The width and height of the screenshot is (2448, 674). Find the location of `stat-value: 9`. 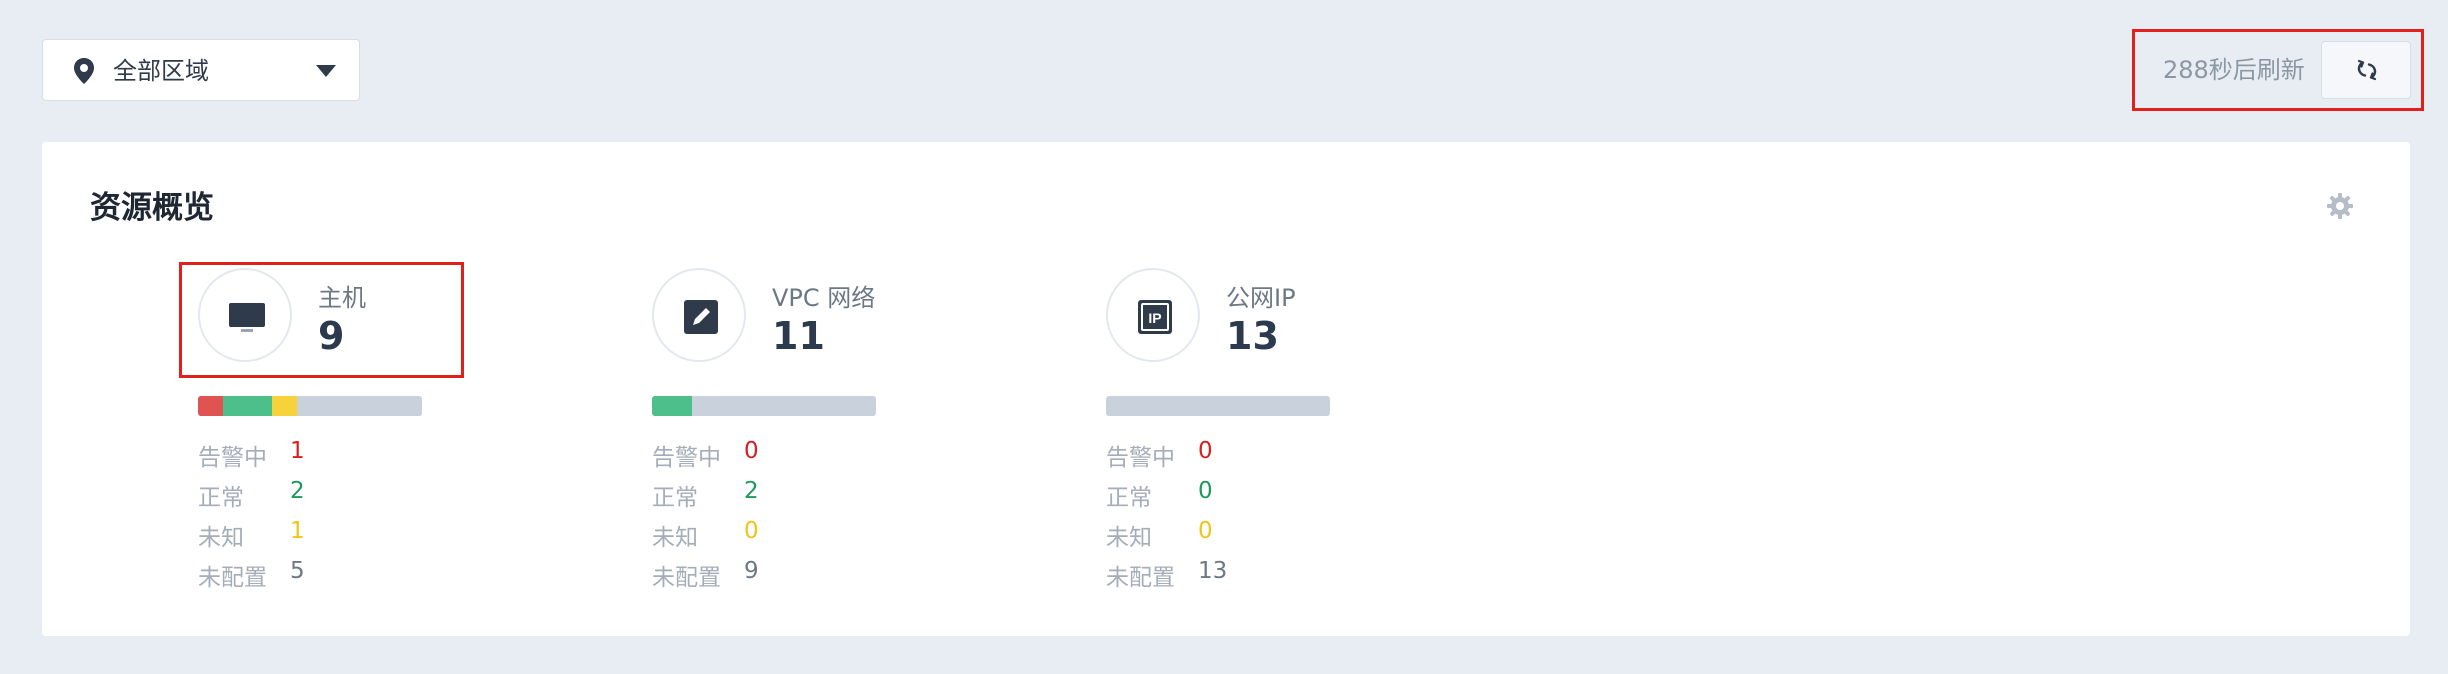

stat-value: 9 is located at coordinates (751, 571).